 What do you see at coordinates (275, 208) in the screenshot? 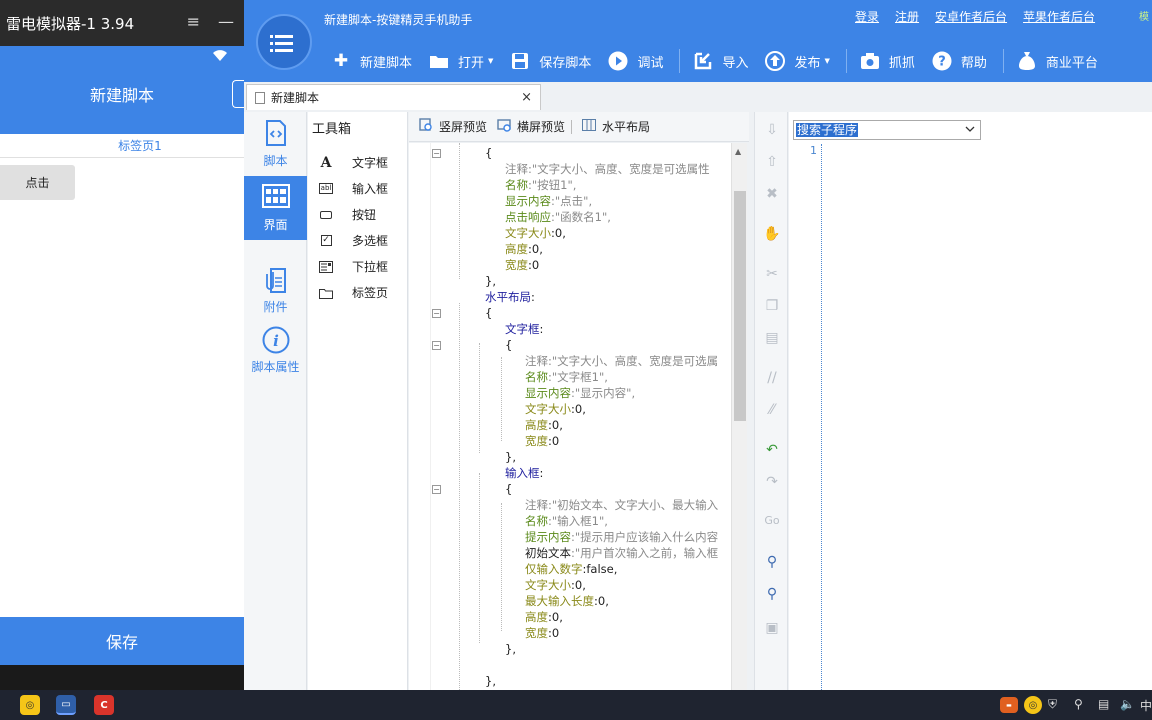
I see `nav-item-layout: 界面` at bounding box center [275, 208].